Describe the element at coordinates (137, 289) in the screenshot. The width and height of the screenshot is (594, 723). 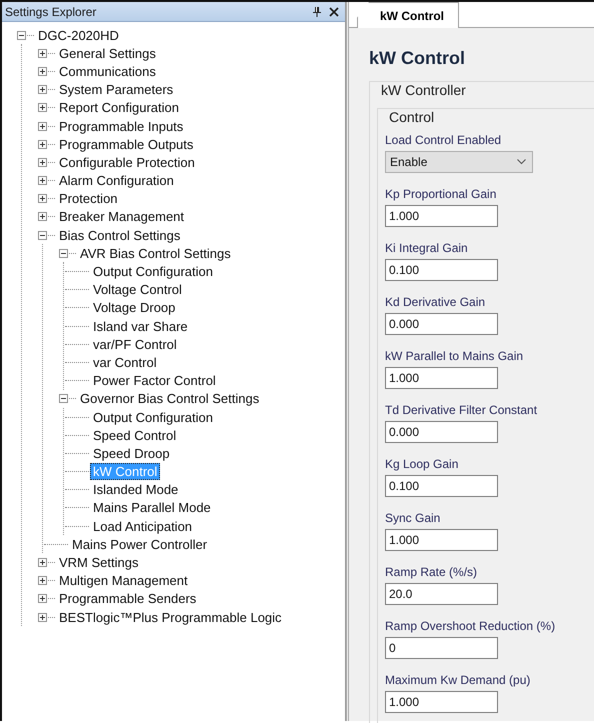
I see `tree-item: Voltage Control` at that location.